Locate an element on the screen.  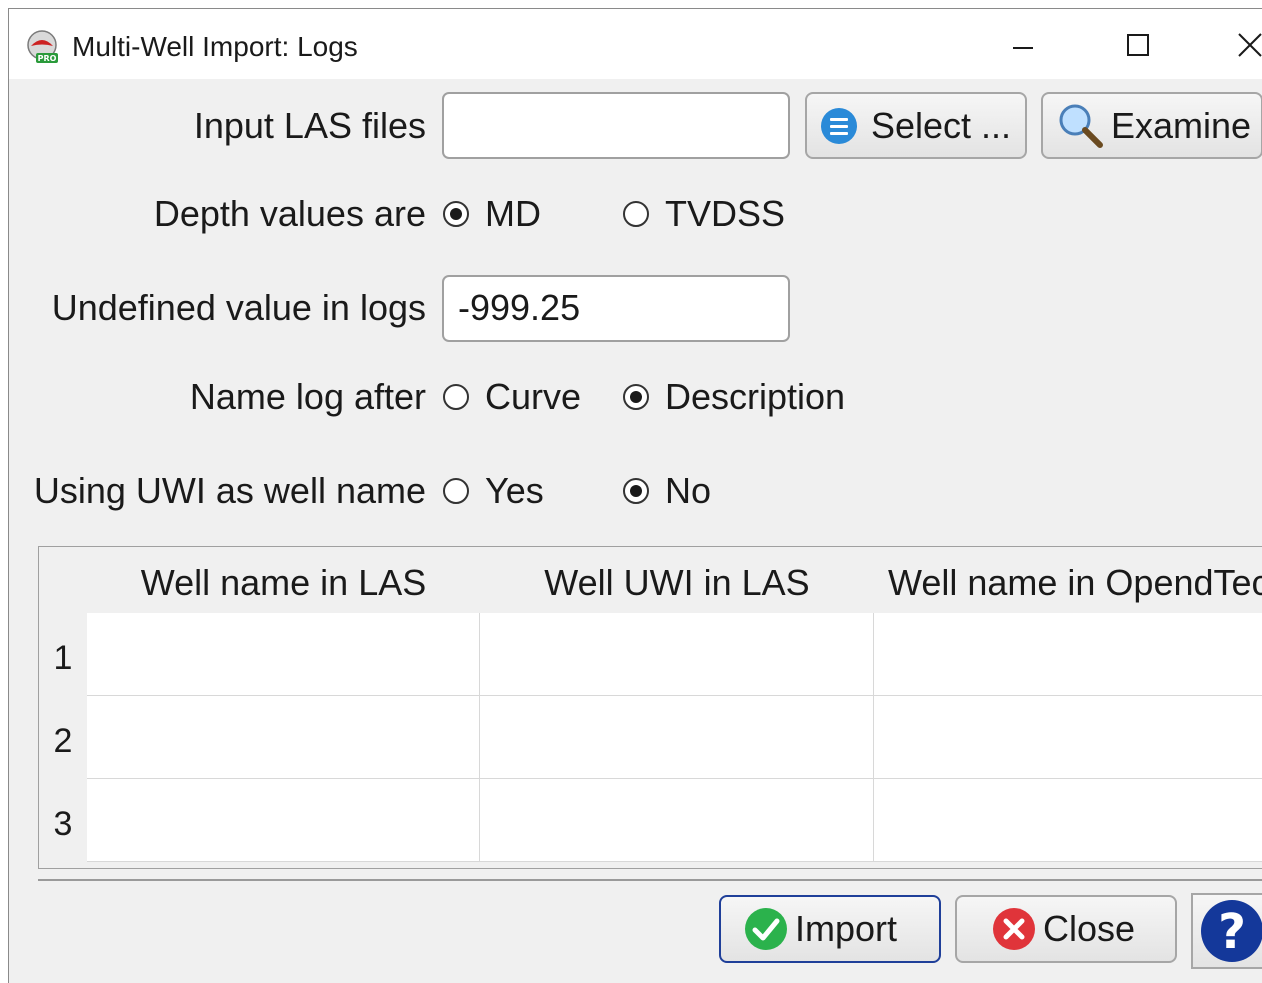
depth-tvdss-radio is located at coordinates (636, 214).